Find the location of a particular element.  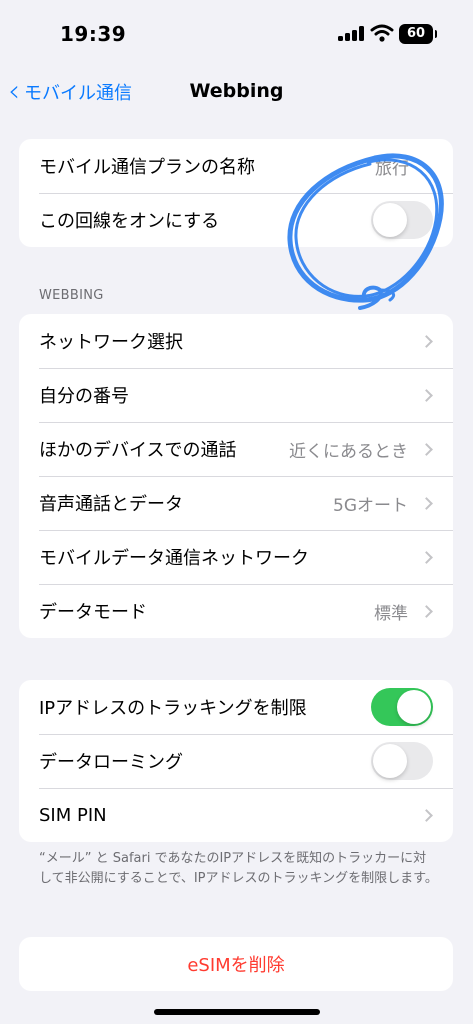

sim-pin-label: SIM PIN is located at coordinates (73, 815).